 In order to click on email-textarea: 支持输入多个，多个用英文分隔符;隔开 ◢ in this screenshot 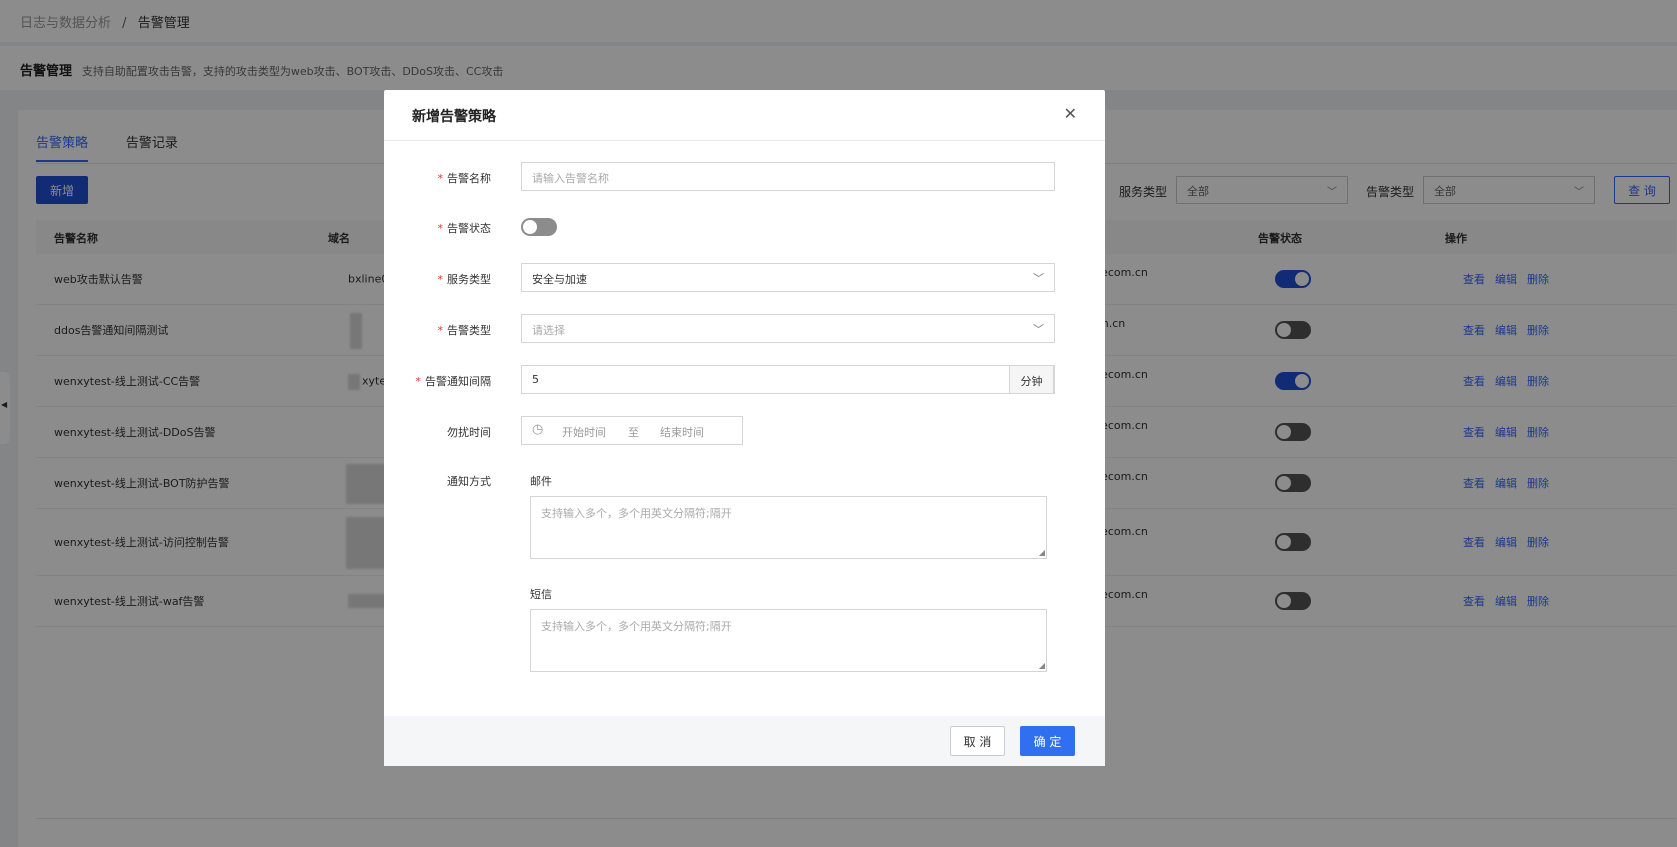, I will do `click(788, 527)`.